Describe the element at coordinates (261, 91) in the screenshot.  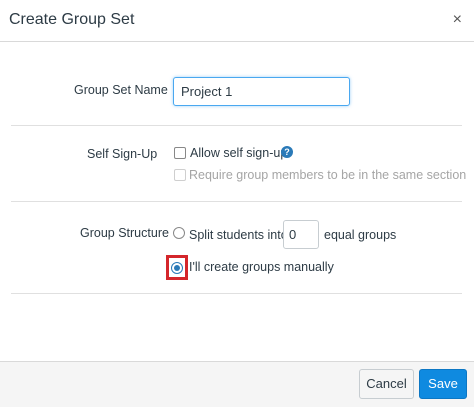
I see `group-set-name-input` at that location.